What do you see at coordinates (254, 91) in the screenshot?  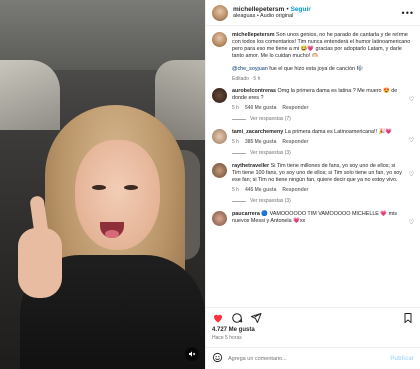 I see `comment-username: aurobelcontreras` at bounding box center [254, 91].